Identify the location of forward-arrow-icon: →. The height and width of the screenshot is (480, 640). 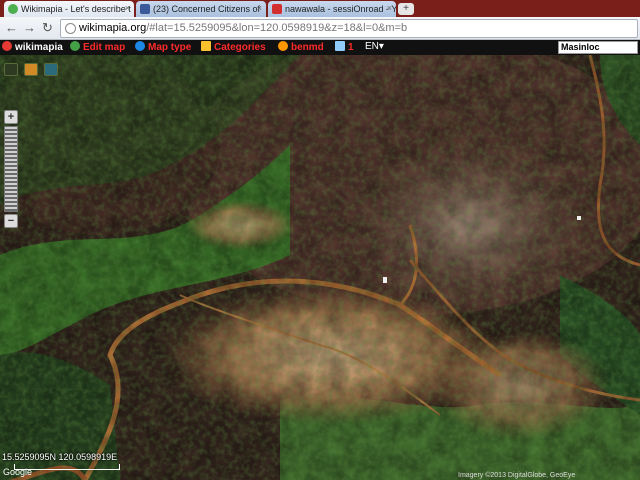
(29, 28).